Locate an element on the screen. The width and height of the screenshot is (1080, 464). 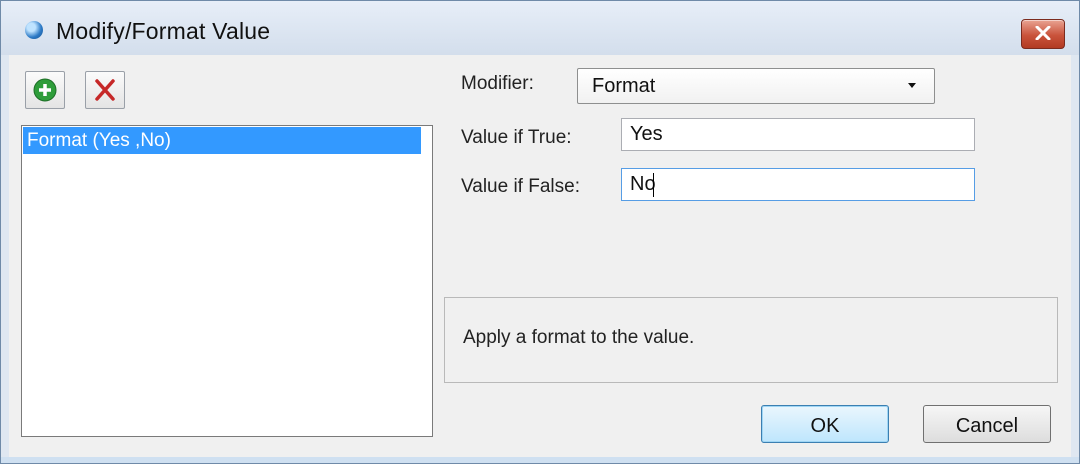
delete-x-icon is located at coordinates (105, 90).